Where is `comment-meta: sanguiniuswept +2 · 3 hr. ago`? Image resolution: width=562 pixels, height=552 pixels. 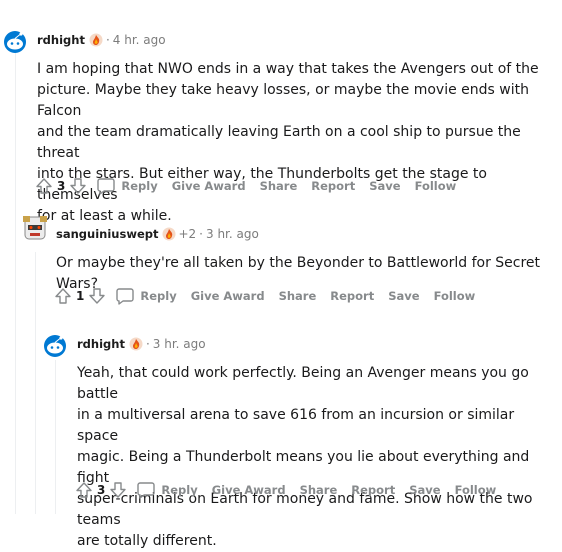
comment-meta: sanguiniuswept +2 · 3 hr. ago is located at coordinates (157, 234).